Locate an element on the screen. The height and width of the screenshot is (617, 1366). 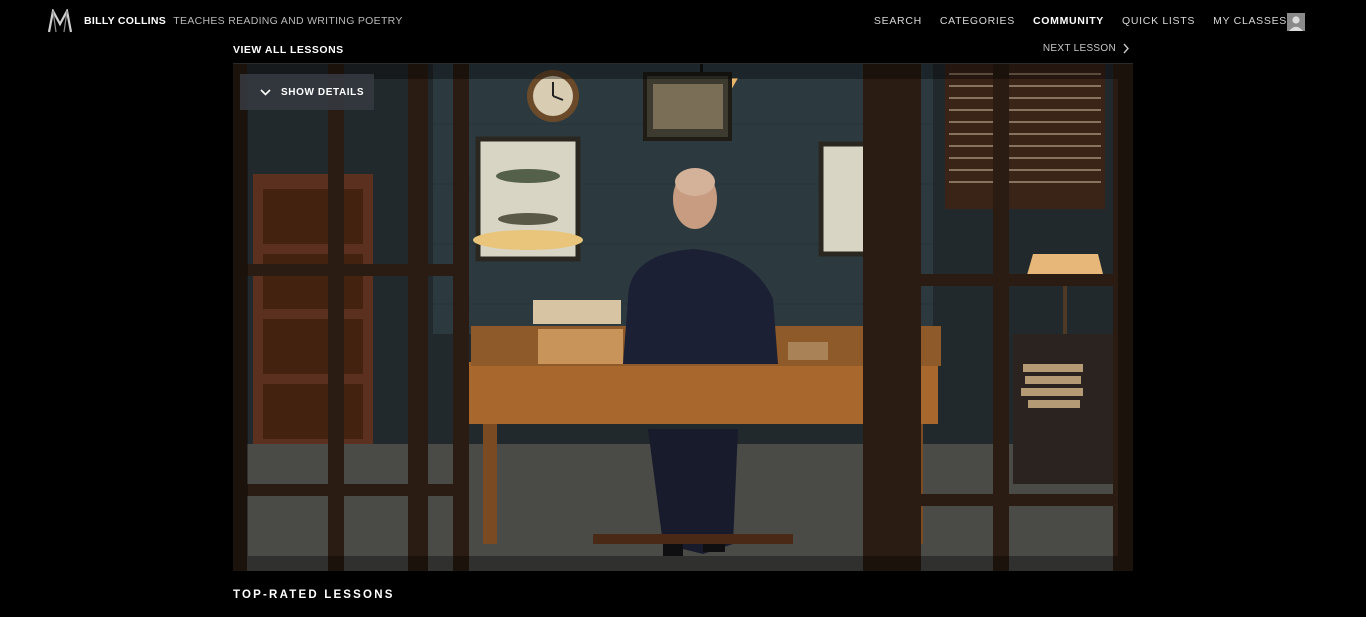
top-rated-lessons-heading: TOP-RATED LESSONS is located at coordinates (314, 595).